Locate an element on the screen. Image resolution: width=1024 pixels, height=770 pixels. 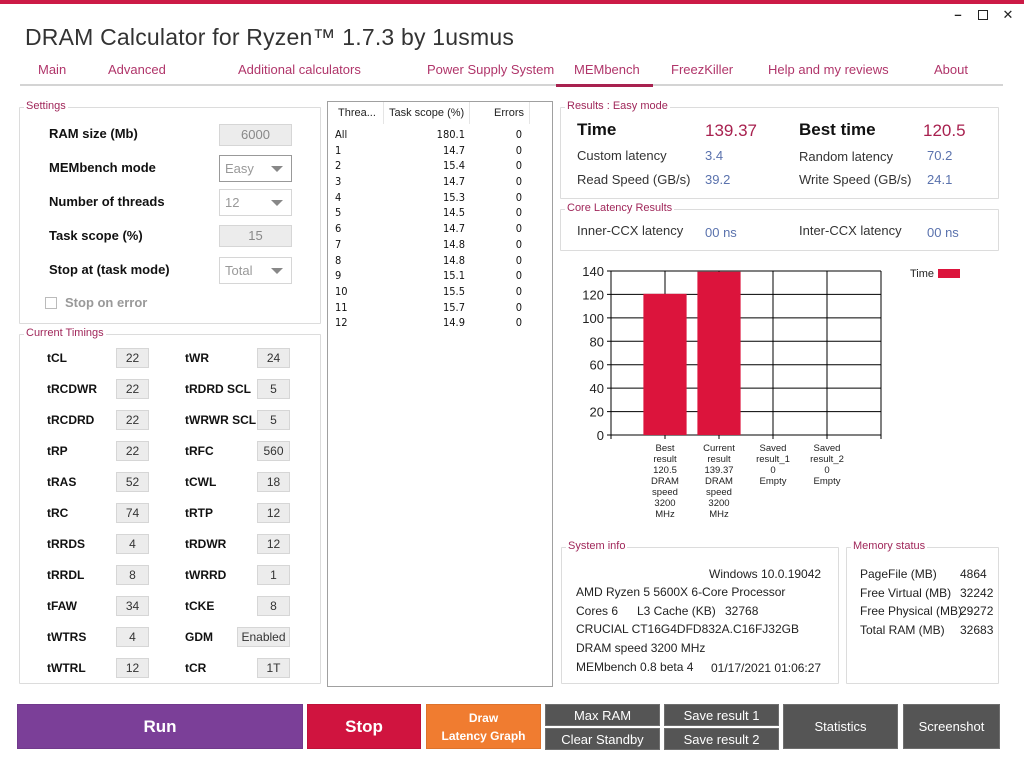
timing-value: 18 is located at coordinates (273, 482).